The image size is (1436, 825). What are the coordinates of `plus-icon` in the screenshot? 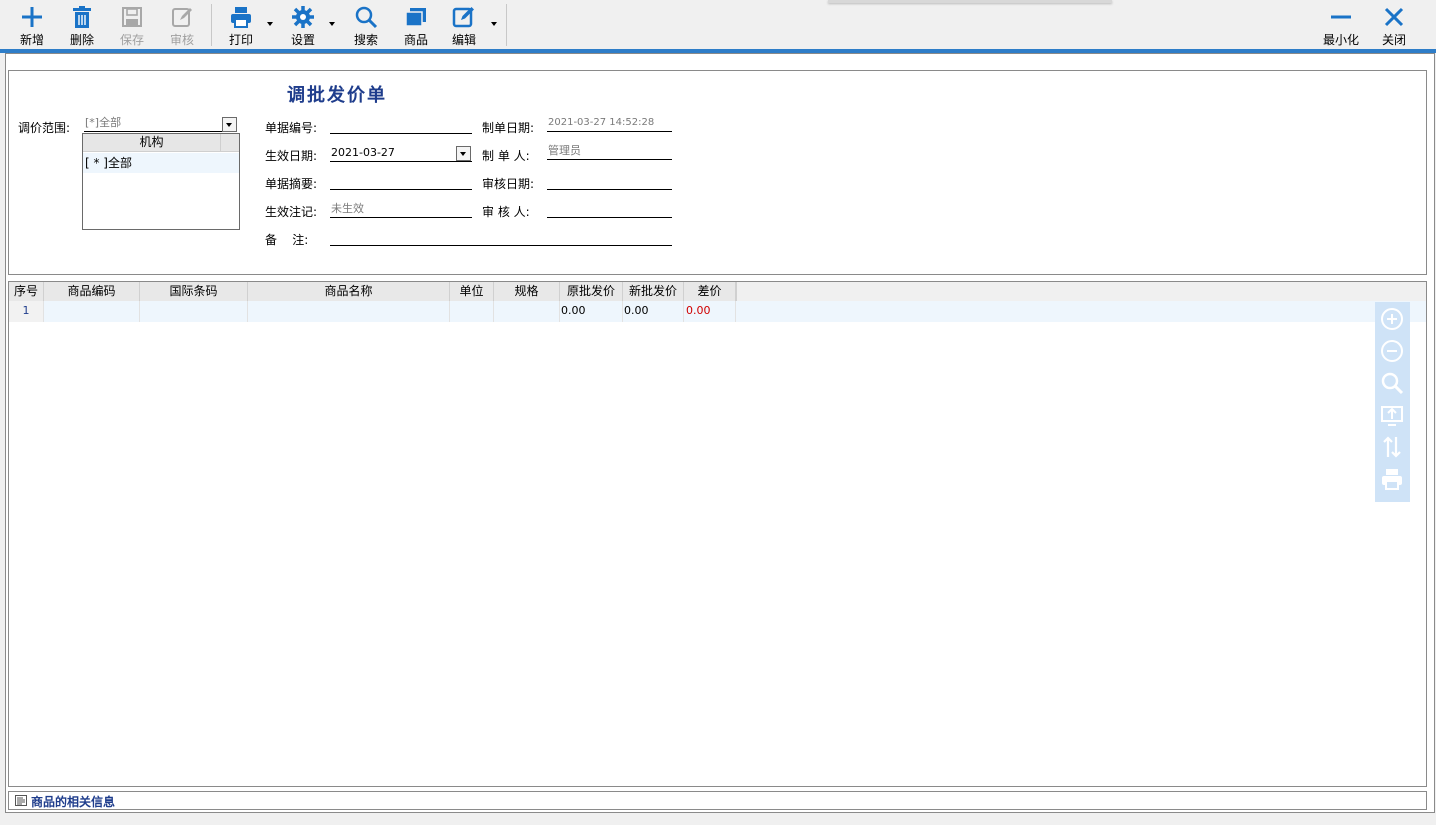 It's located at (32, 17).